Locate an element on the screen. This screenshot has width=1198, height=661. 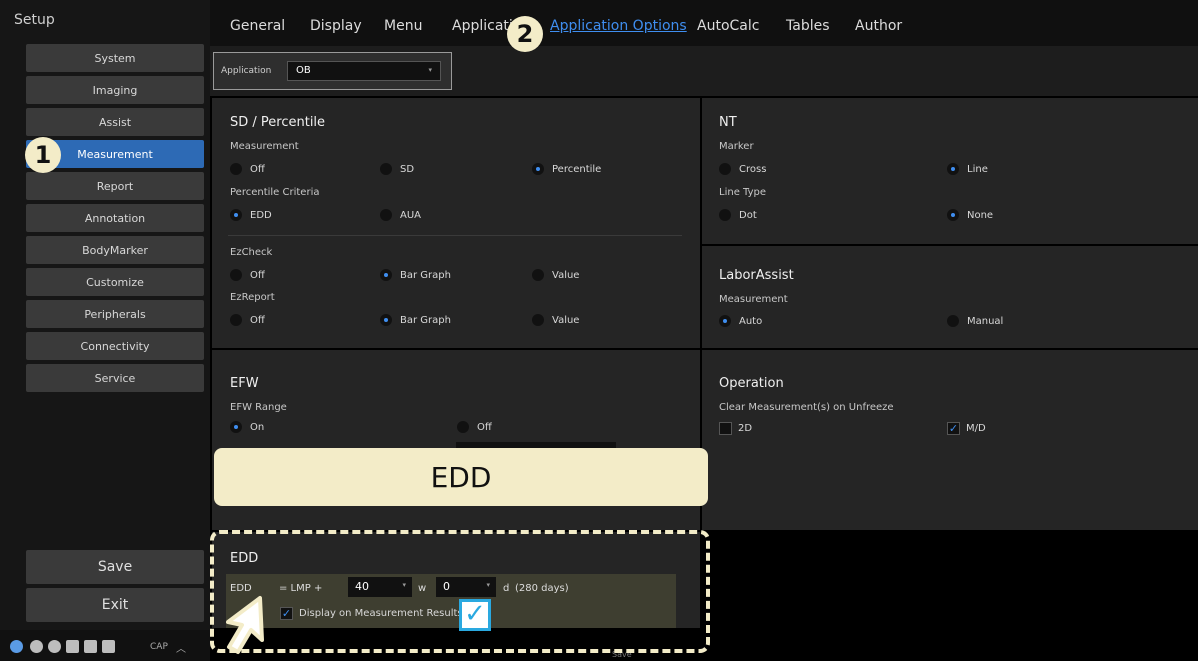
radio-measurement-off: Off is located at coordinates (247, 169).